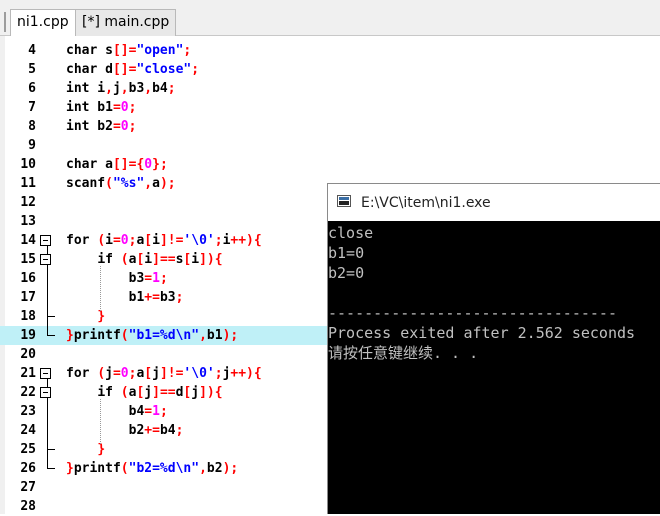 The image size is (660, 516). I want to click on code-text: b4=1;, so click(117, 411).